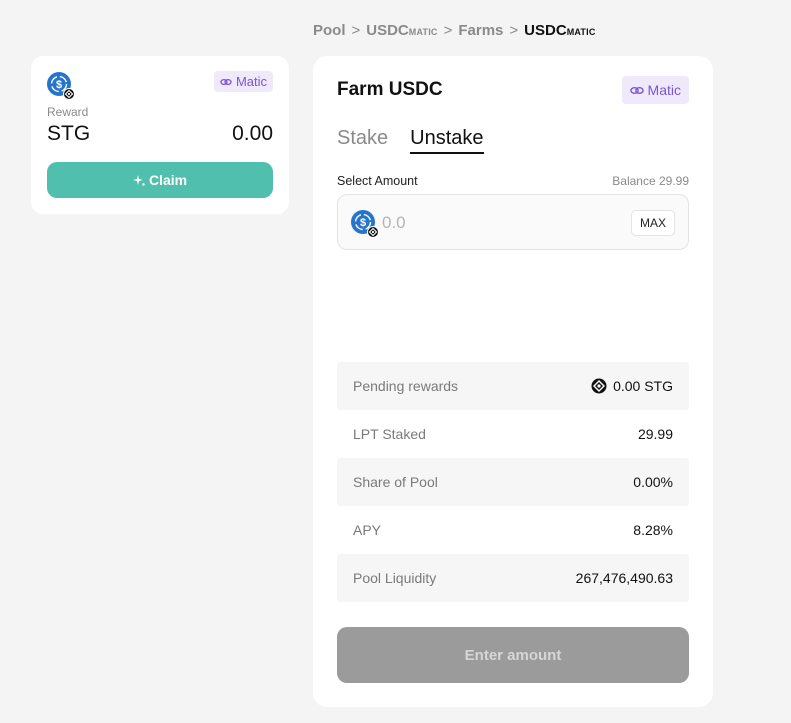  Describe the element at coordinates (624, 578) in the screenshot. I see `stat-value: 267,476,490.63` at that location.